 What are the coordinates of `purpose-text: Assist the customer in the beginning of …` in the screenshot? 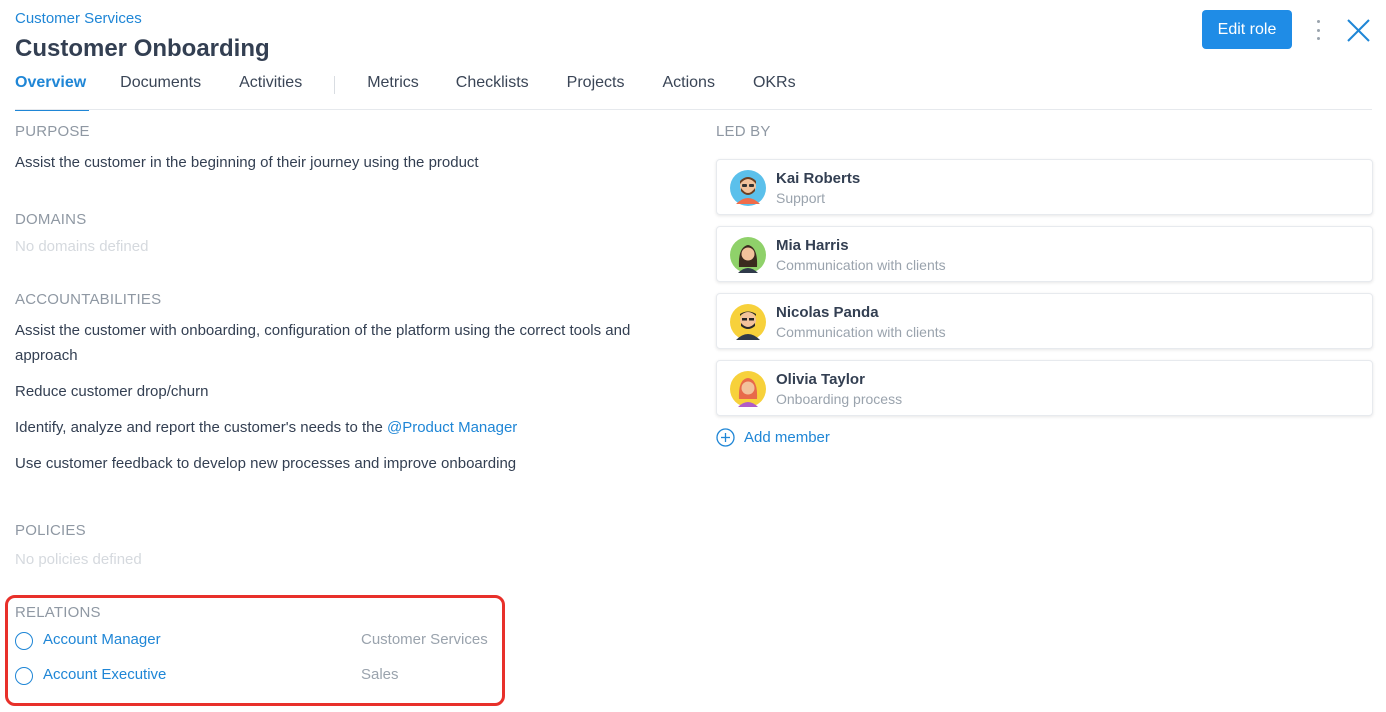 It's located at (247, 162).